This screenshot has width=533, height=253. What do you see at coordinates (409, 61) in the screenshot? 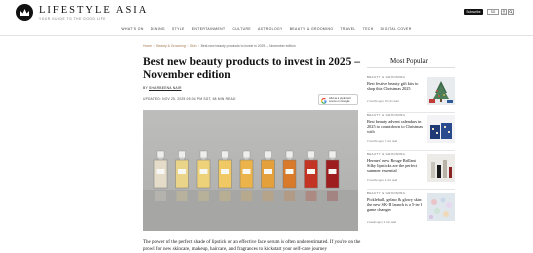
I see `most-popular-title: Most Popular` at bounding box center [409, 61].